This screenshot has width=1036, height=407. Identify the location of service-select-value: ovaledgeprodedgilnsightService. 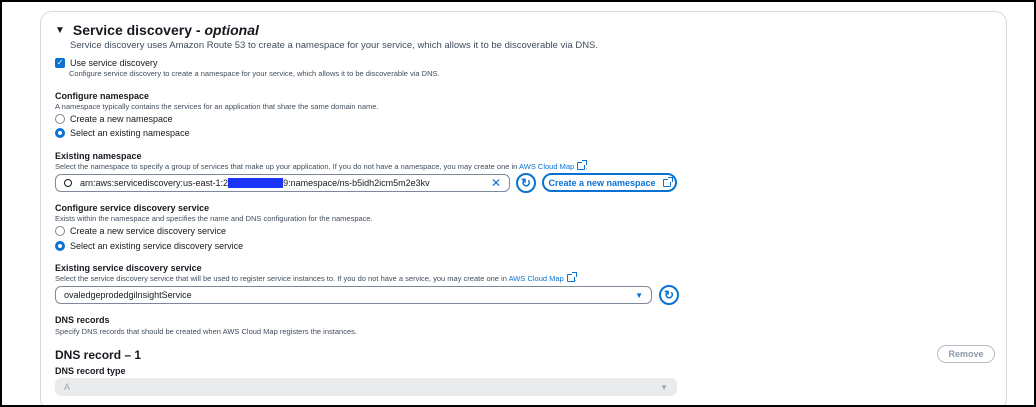
(128, 295).